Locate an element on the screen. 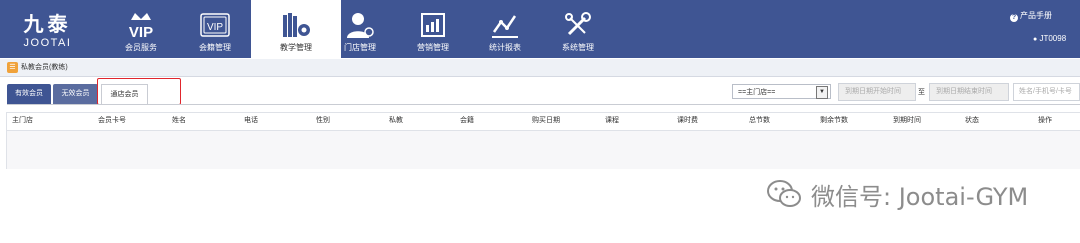 The height and width of the screenshot is (243, 1080). nav-label: 会籍管理 is located at coordinates (215, 47).